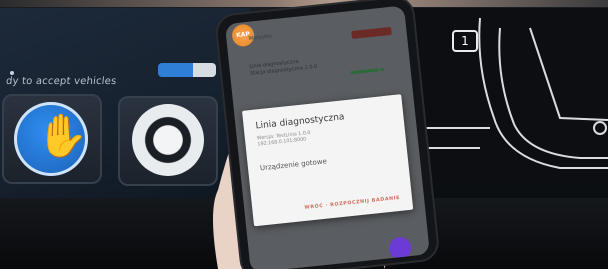 The height and width of the screenshot is (269, 608). What do you see at coordinates (352, 203) in the screenshot?
I see `dialog-action-button: WRÓĆ · ROZPOCZNIJ BADANIE` at bounding box center [352, 203].